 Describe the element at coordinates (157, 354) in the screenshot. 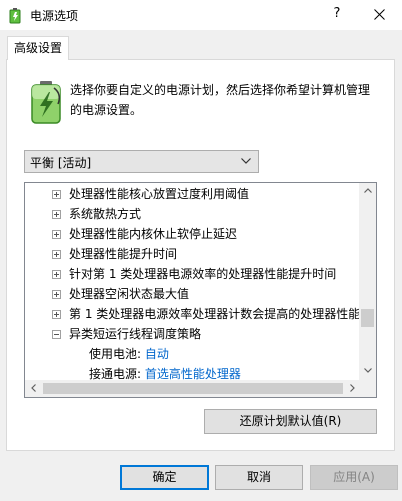

I see `subsetting-value-link: 自动` at that location.